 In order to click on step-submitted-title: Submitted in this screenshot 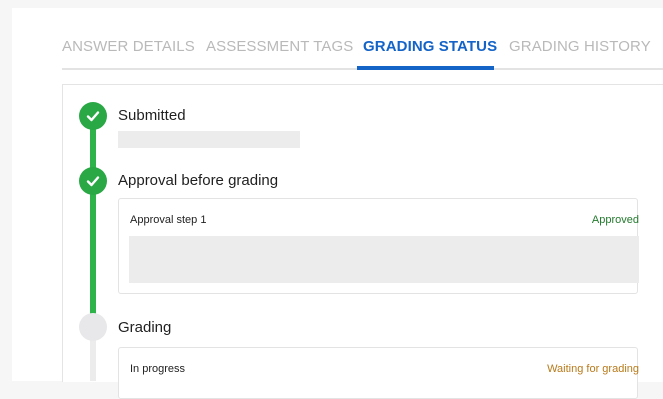, I will do `click(152, 115)`.